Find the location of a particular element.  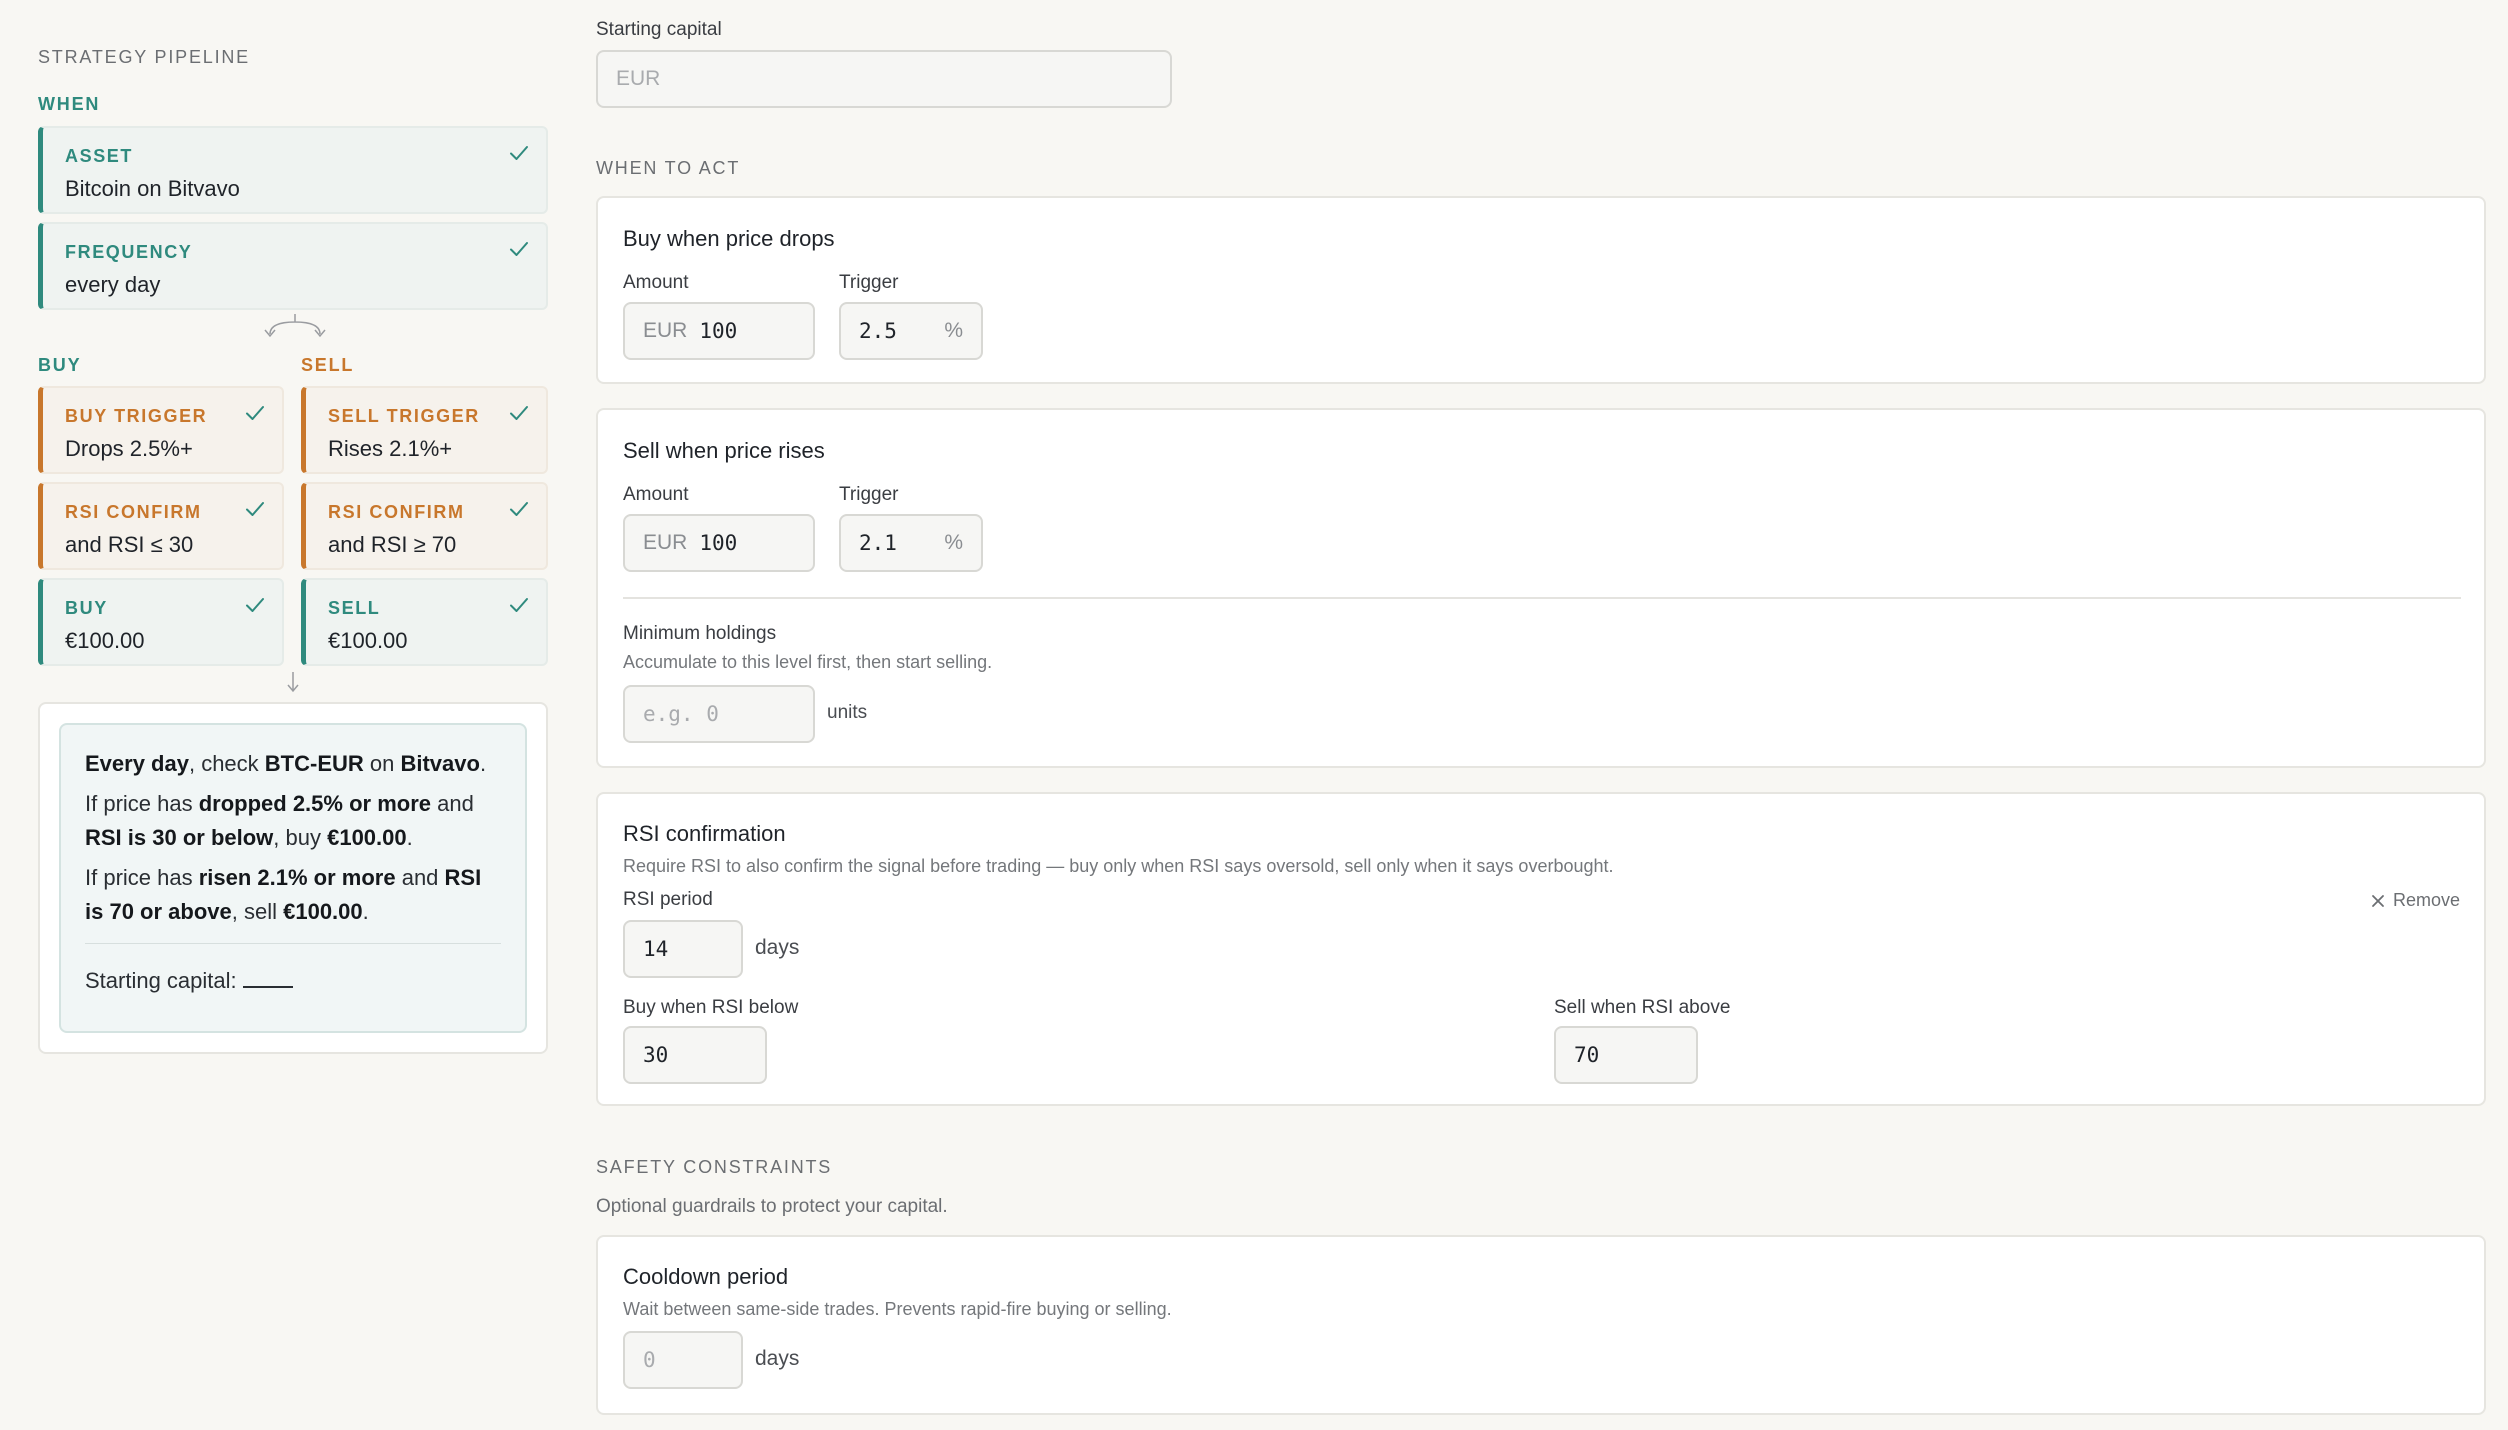

rsi-period-input: 14 is located at coordinates (683, 949).